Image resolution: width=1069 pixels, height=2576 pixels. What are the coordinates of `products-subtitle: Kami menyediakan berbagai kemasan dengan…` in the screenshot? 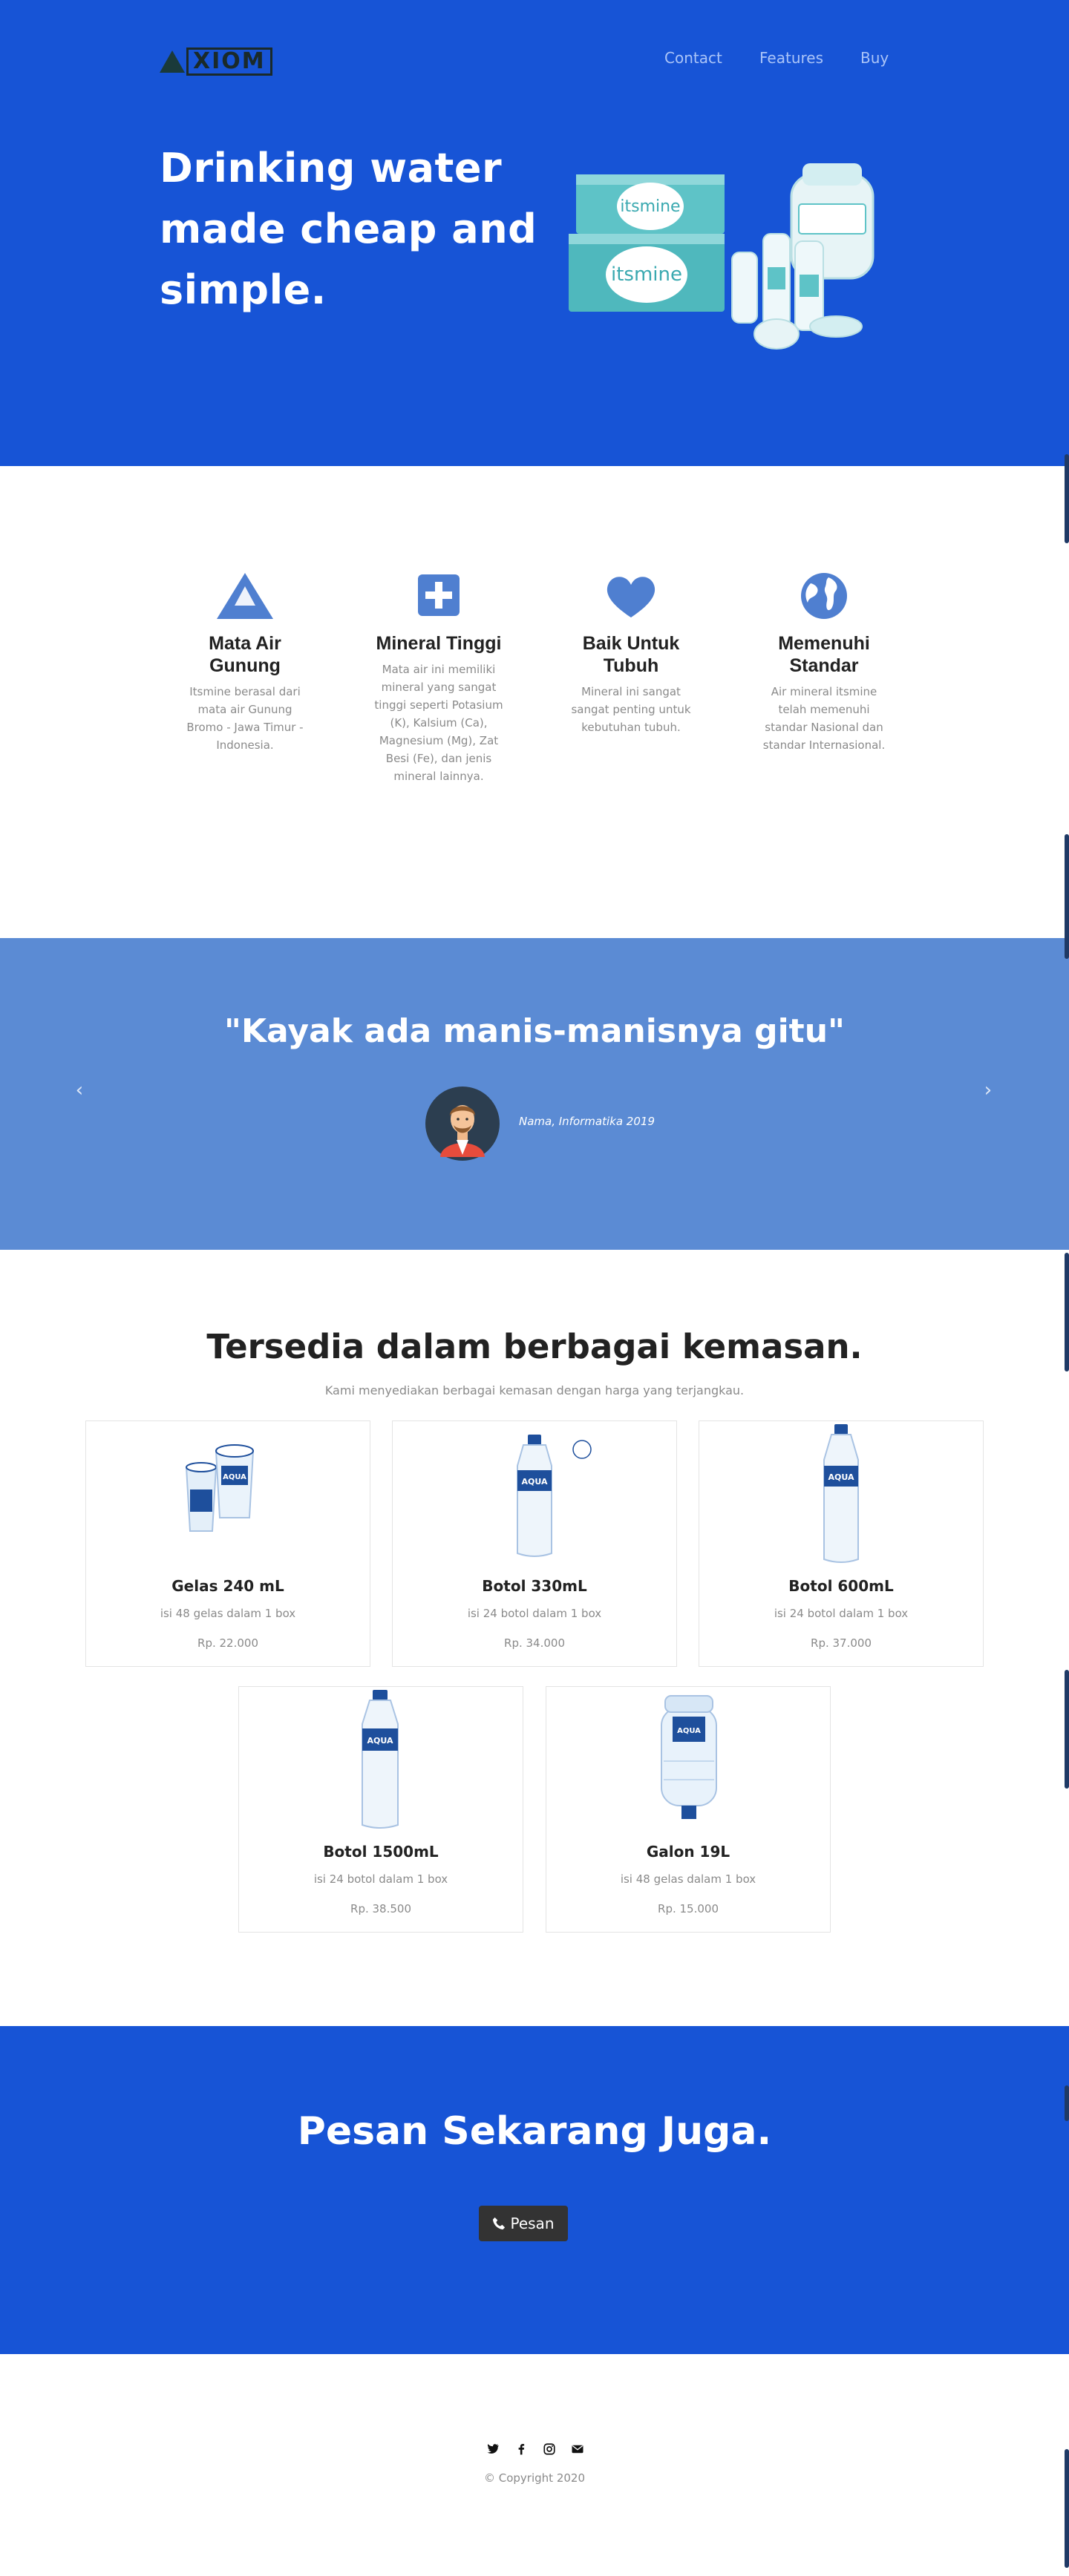 It's located at (534, 1390).